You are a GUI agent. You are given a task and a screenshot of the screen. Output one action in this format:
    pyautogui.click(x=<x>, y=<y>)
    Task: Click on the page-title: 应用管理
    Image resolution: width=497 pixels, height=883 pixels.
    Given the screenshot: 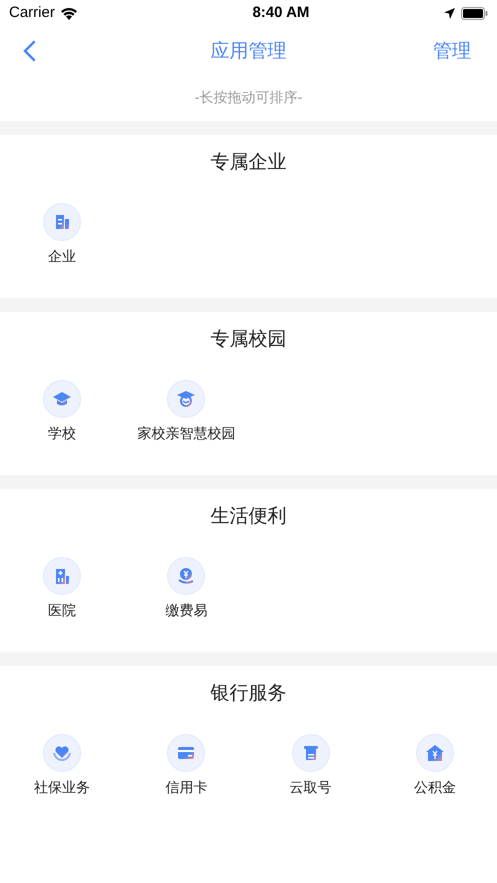 What is the action you would take?
    pyautogui.click(x=248, y=51)
    